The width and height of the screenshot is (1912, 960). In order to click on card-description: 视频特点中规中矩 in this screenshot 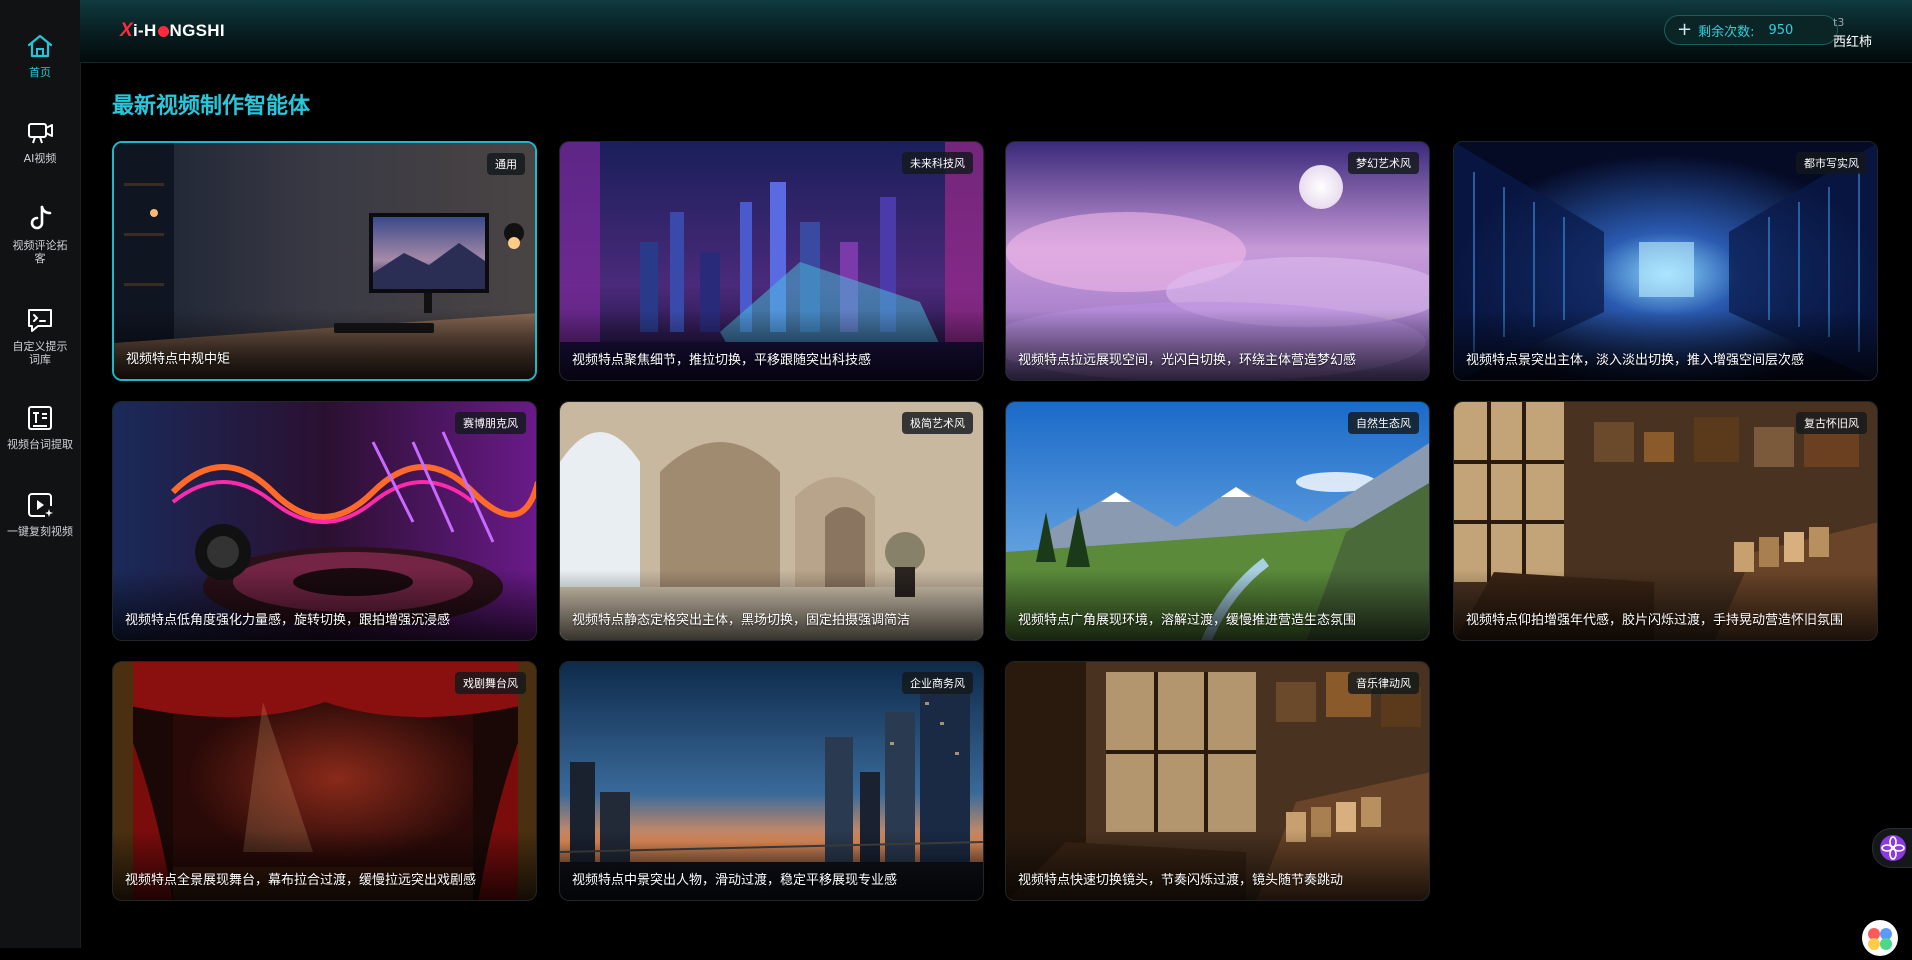, I will do `click(178, 359)`.